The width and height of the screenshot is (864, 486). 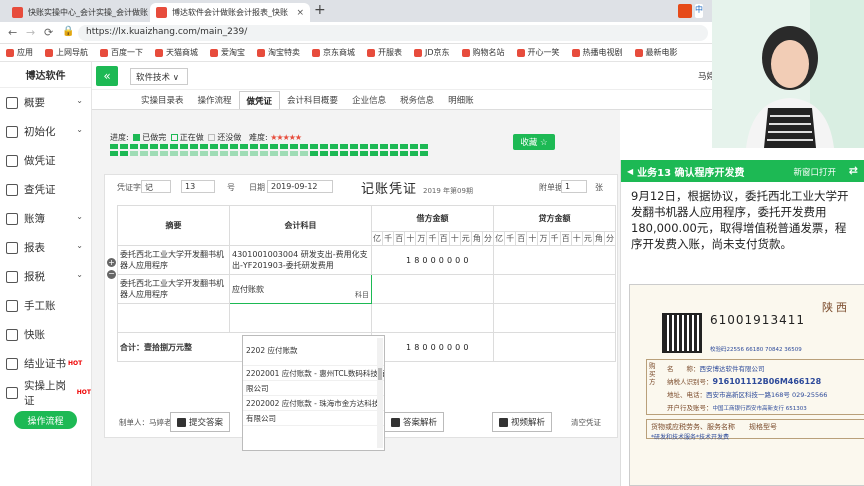 I want to click on sidebar-item-0: 概要 ⌄, so click(x=45, y=102).